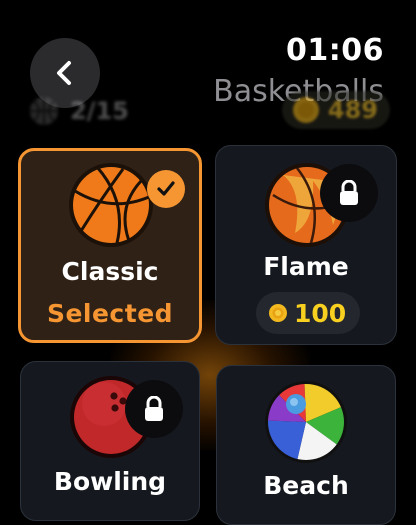  What do you see at coordinates (110, 441) in the screenshot?
I see `ball-card-bowling: Bowling` at bounding box center [110, 441].